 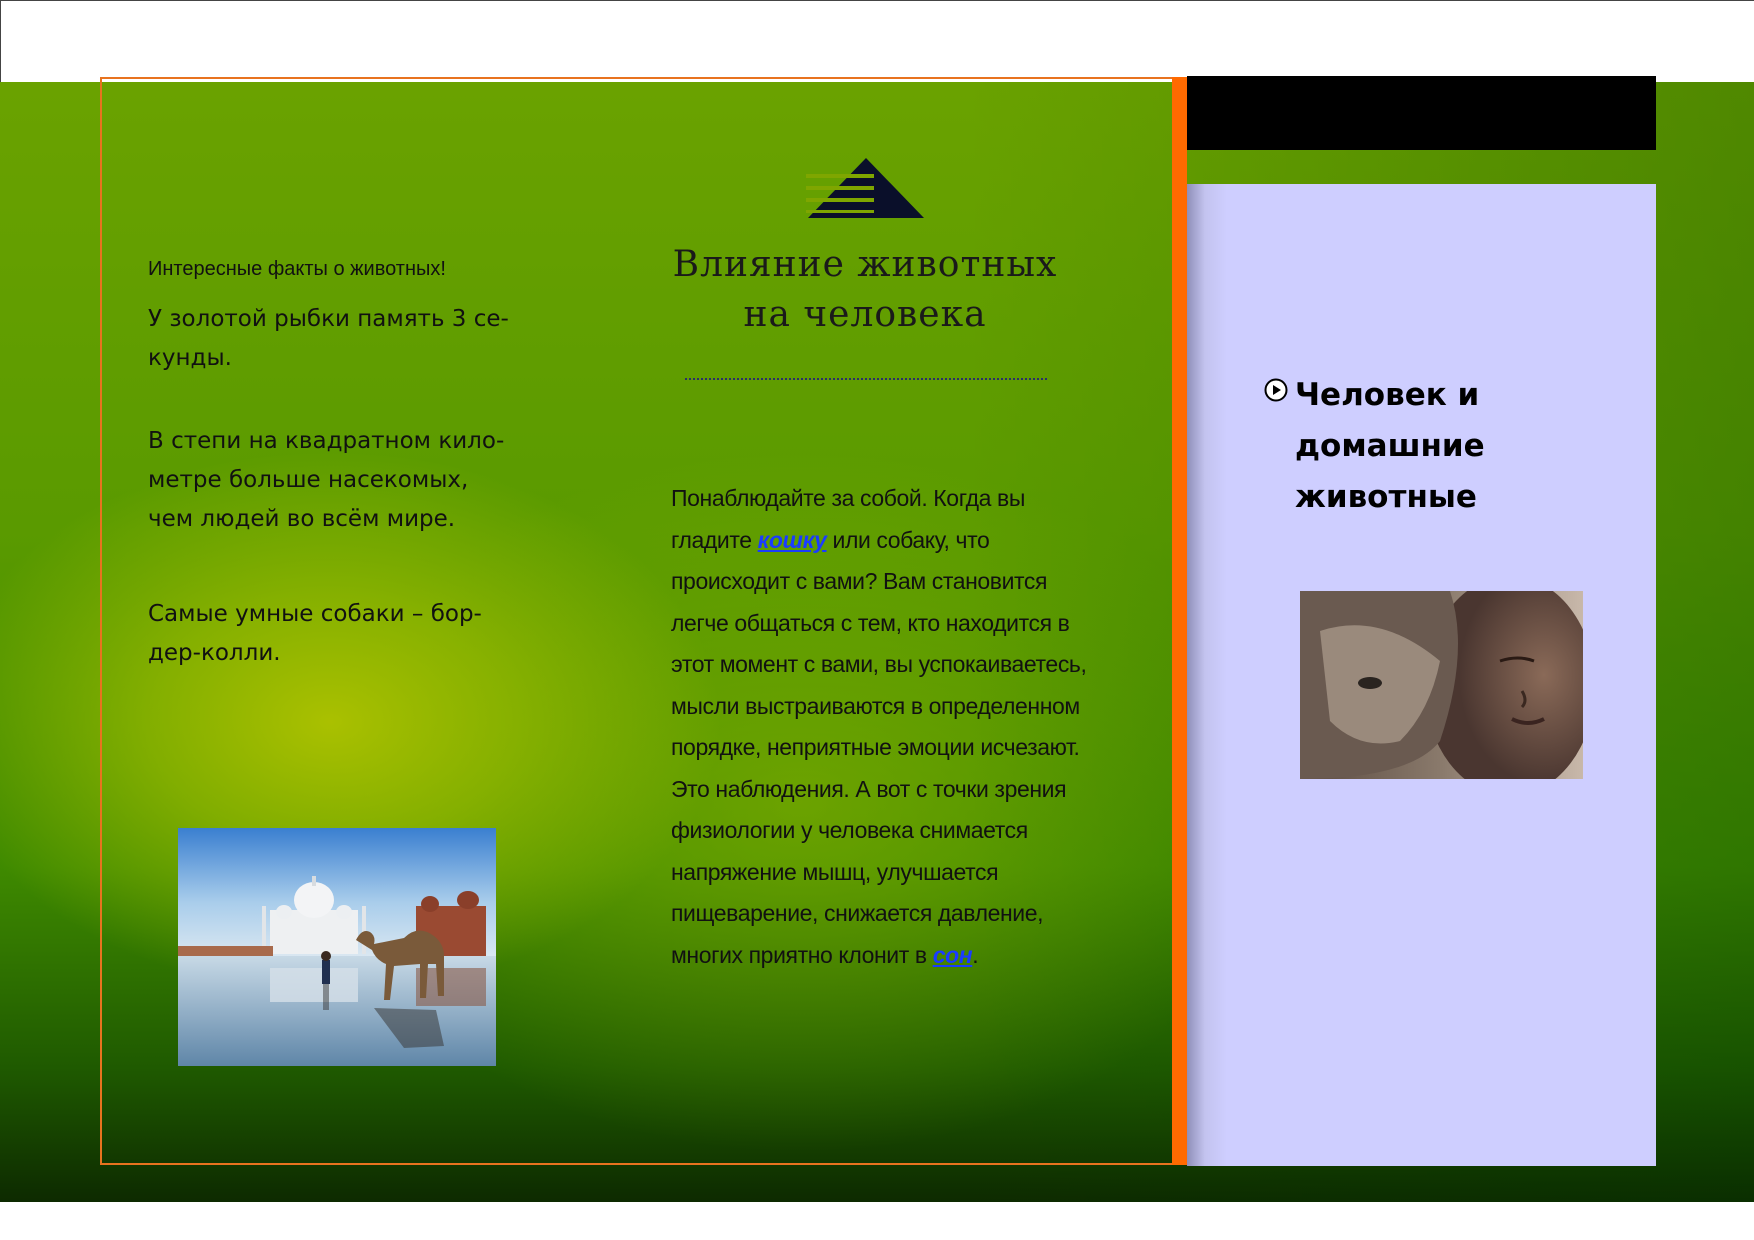 I want to click on bottom-margin, so click(x=877, y=1221).